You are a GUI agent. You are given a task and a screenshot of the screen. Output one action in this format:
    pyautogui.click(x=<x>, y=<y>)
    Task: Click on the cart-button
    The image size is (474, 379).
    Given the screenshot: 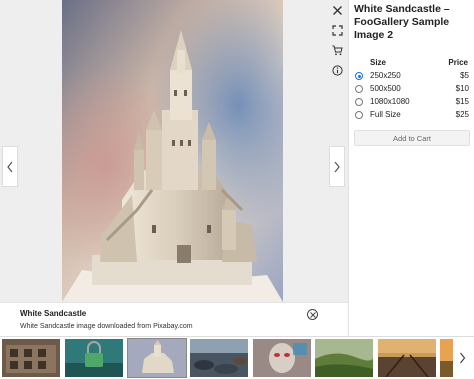 What is the action you would take?
    pyautogui.click(x=337, y=50)
    